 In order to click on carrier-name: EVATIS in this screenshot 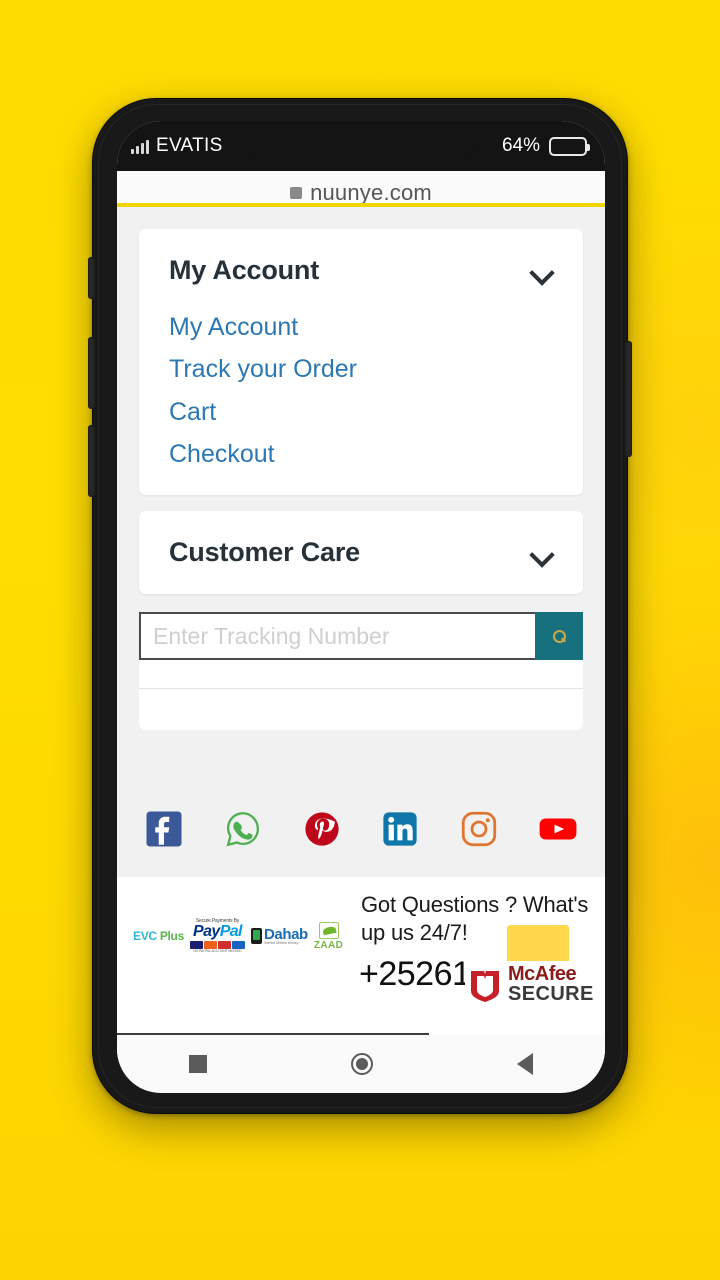, I will do `click(189, 145)`.